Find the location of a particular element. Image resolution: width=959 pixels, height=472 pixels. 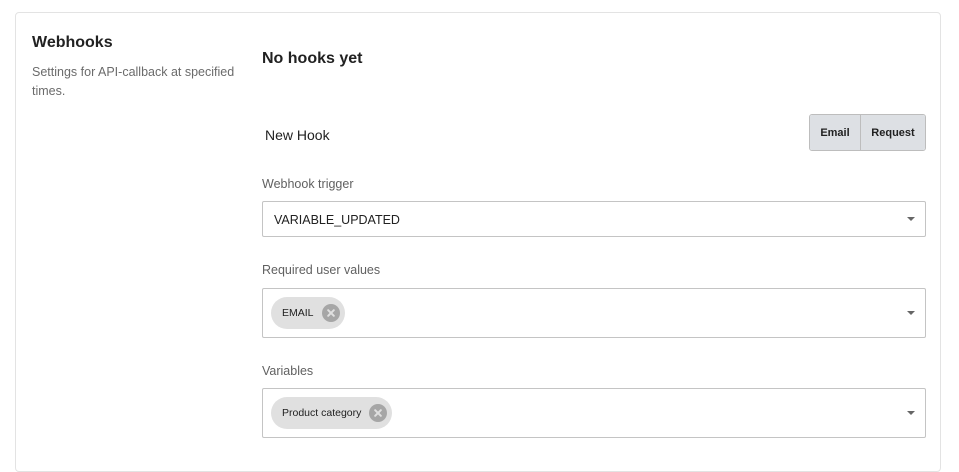

variables-label: Variables is located at coordinates (288, 371).